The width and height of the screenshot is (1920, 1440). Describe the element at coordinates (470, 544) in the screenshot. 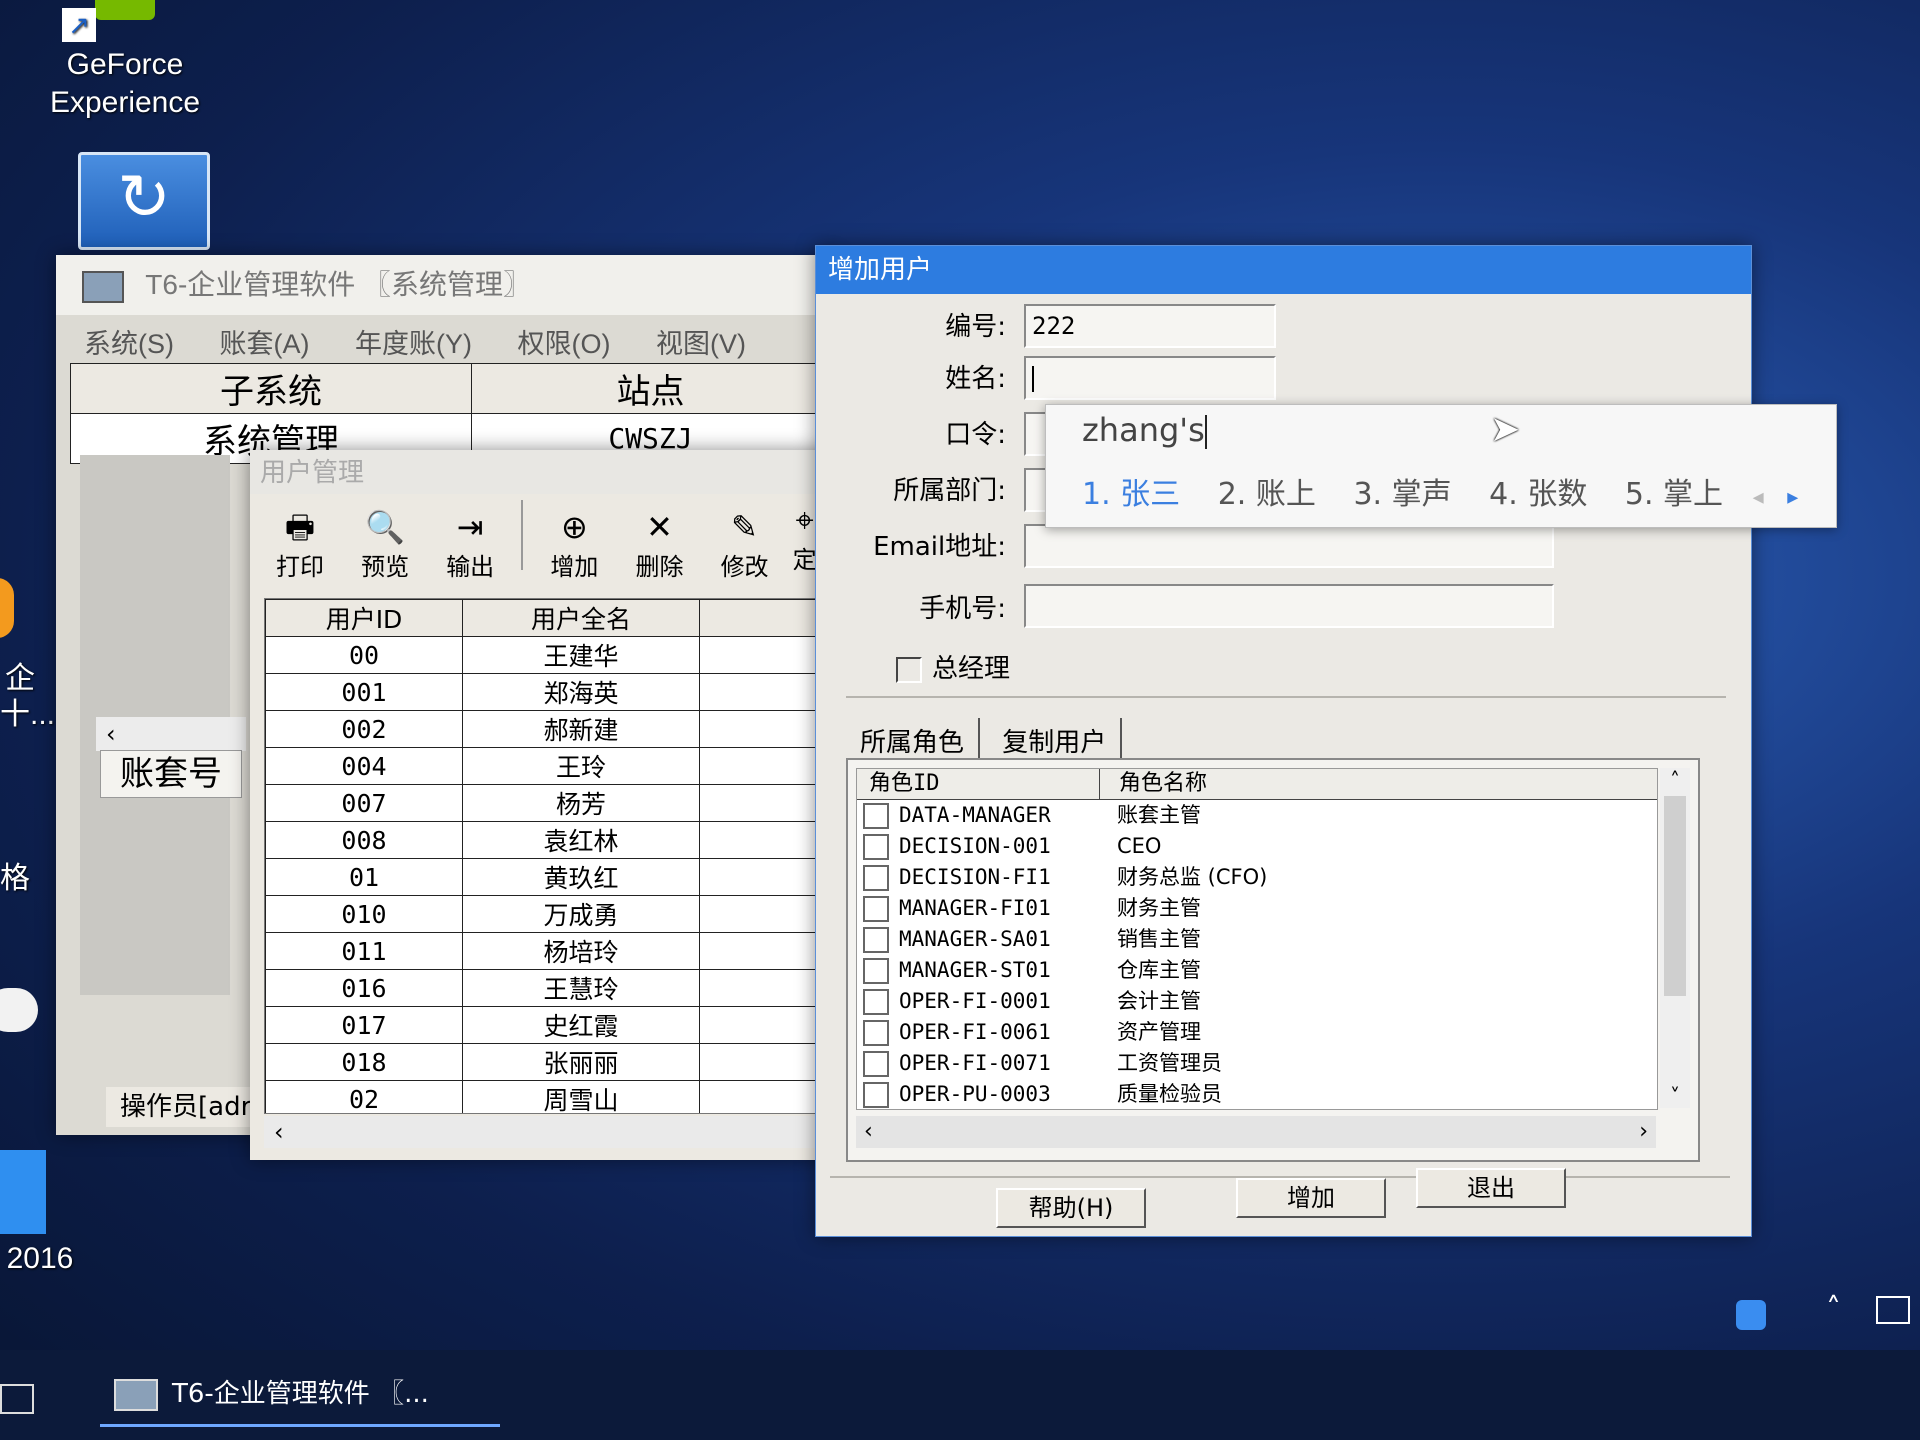

I see `export-button: ⇥ 输出` at that location.